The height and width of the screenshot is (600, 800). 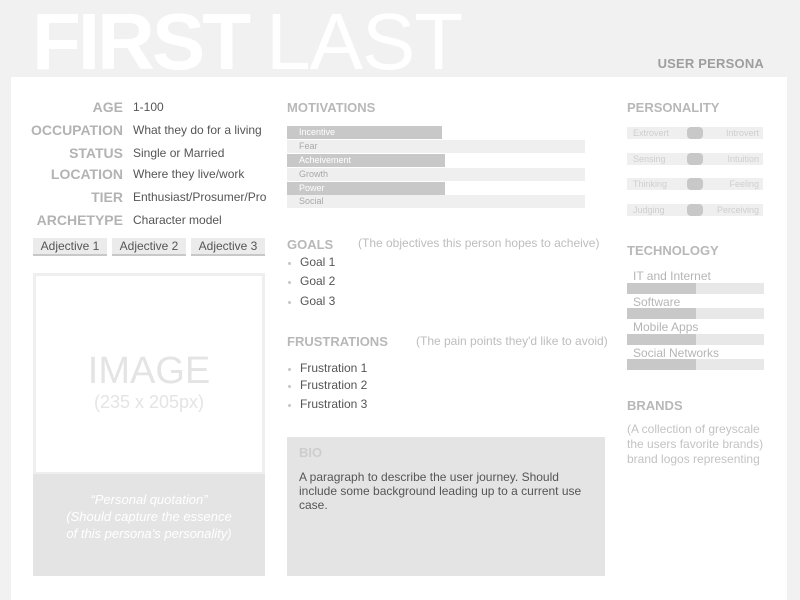 I want to click on personality-slider: Judging Perceiving, so click(x=695, y=210).